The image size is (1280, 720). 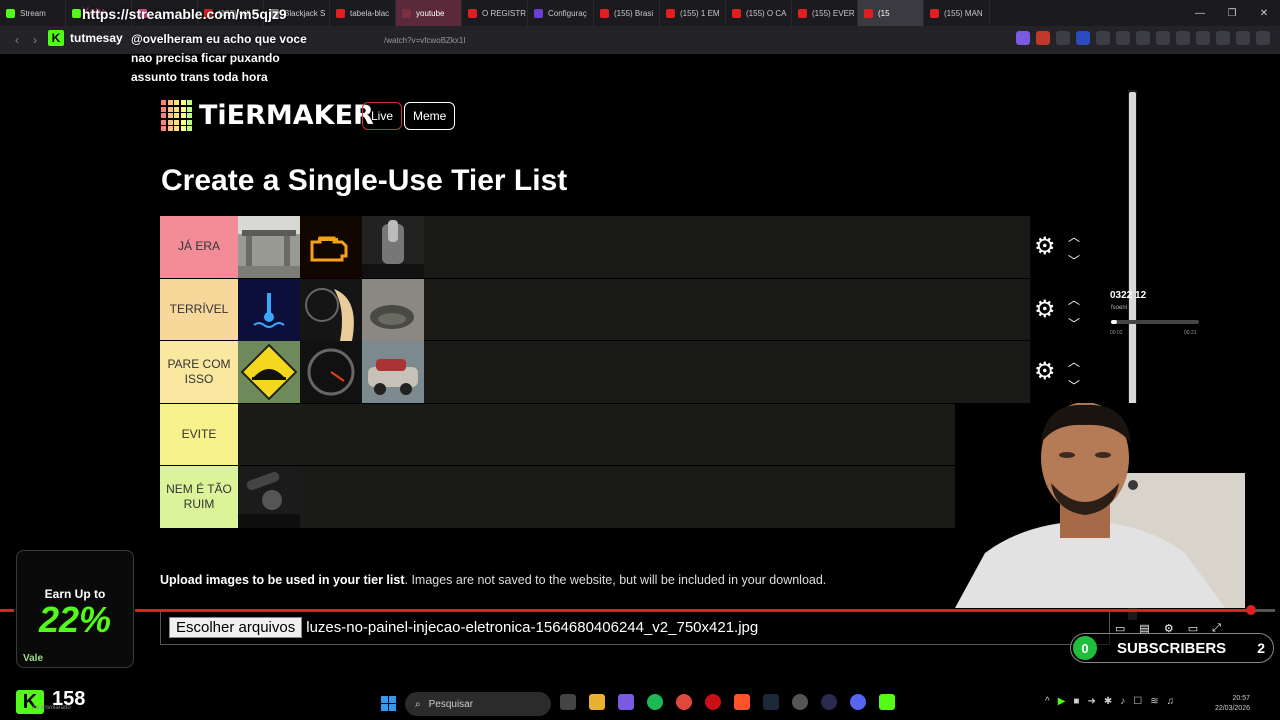 What do you see at coordinates (1183, 38) in the screenshot?
I see `sidebar-icon` at bounding box center [1183, 38].